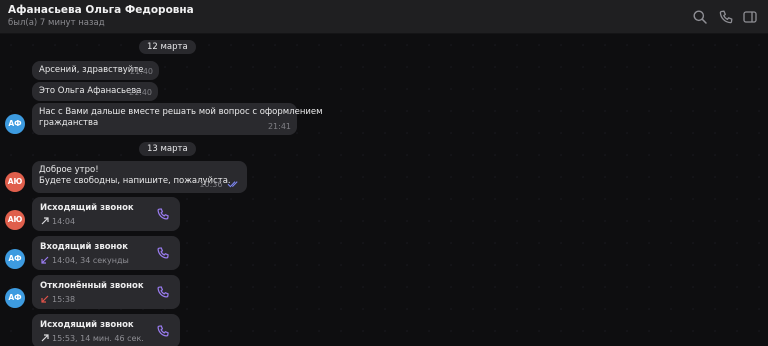 The width and height of the screenshot is (768, 346). What do you see at coordinates (106, 292) in the screenshot?
I see `call-bubble: Отклонённый звонок 15:38` at bounding box center [106, 292].